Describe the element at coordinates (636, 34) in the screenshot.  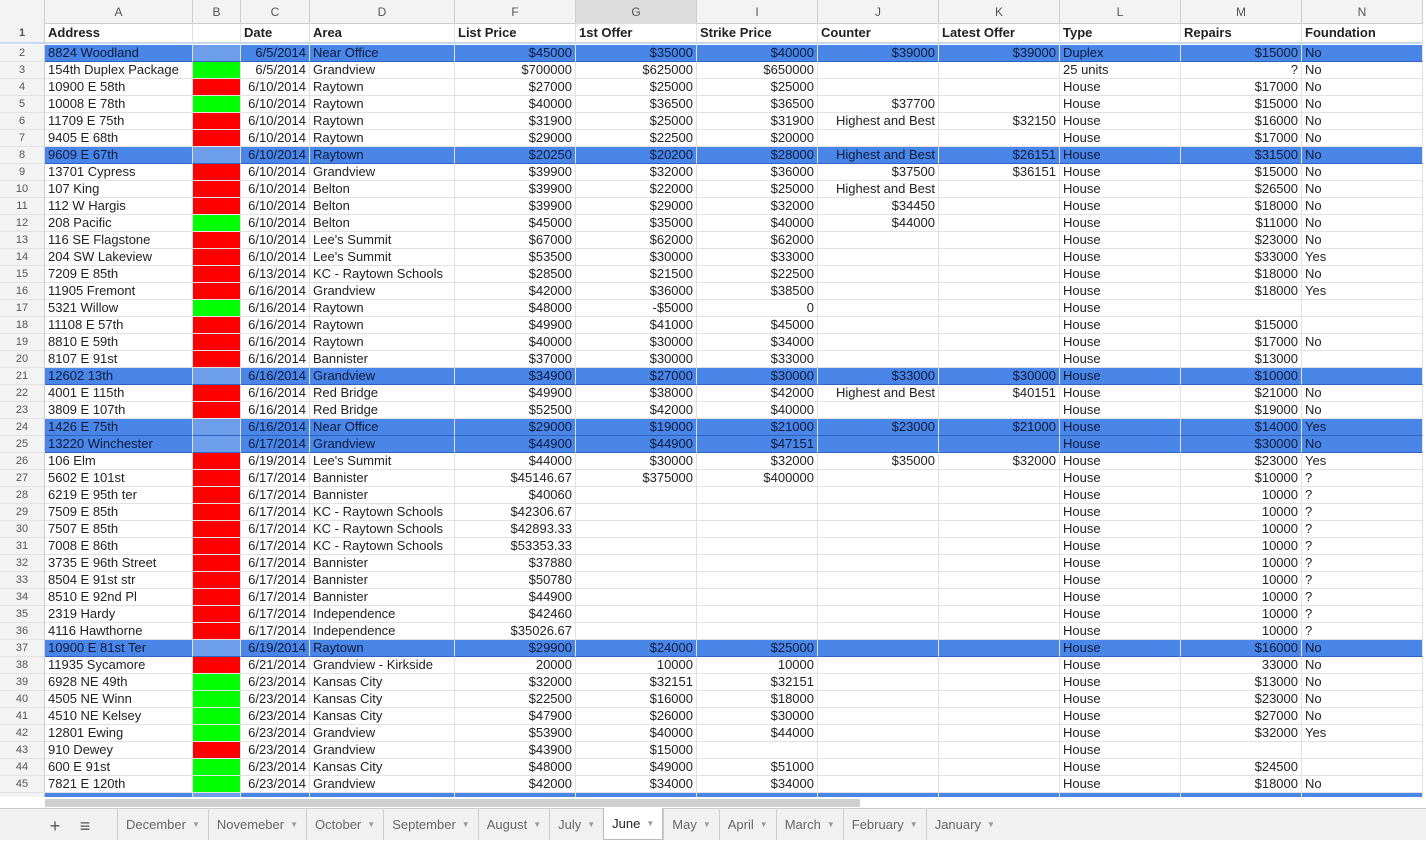
I see `header-cell: 1st Offer` at that location.